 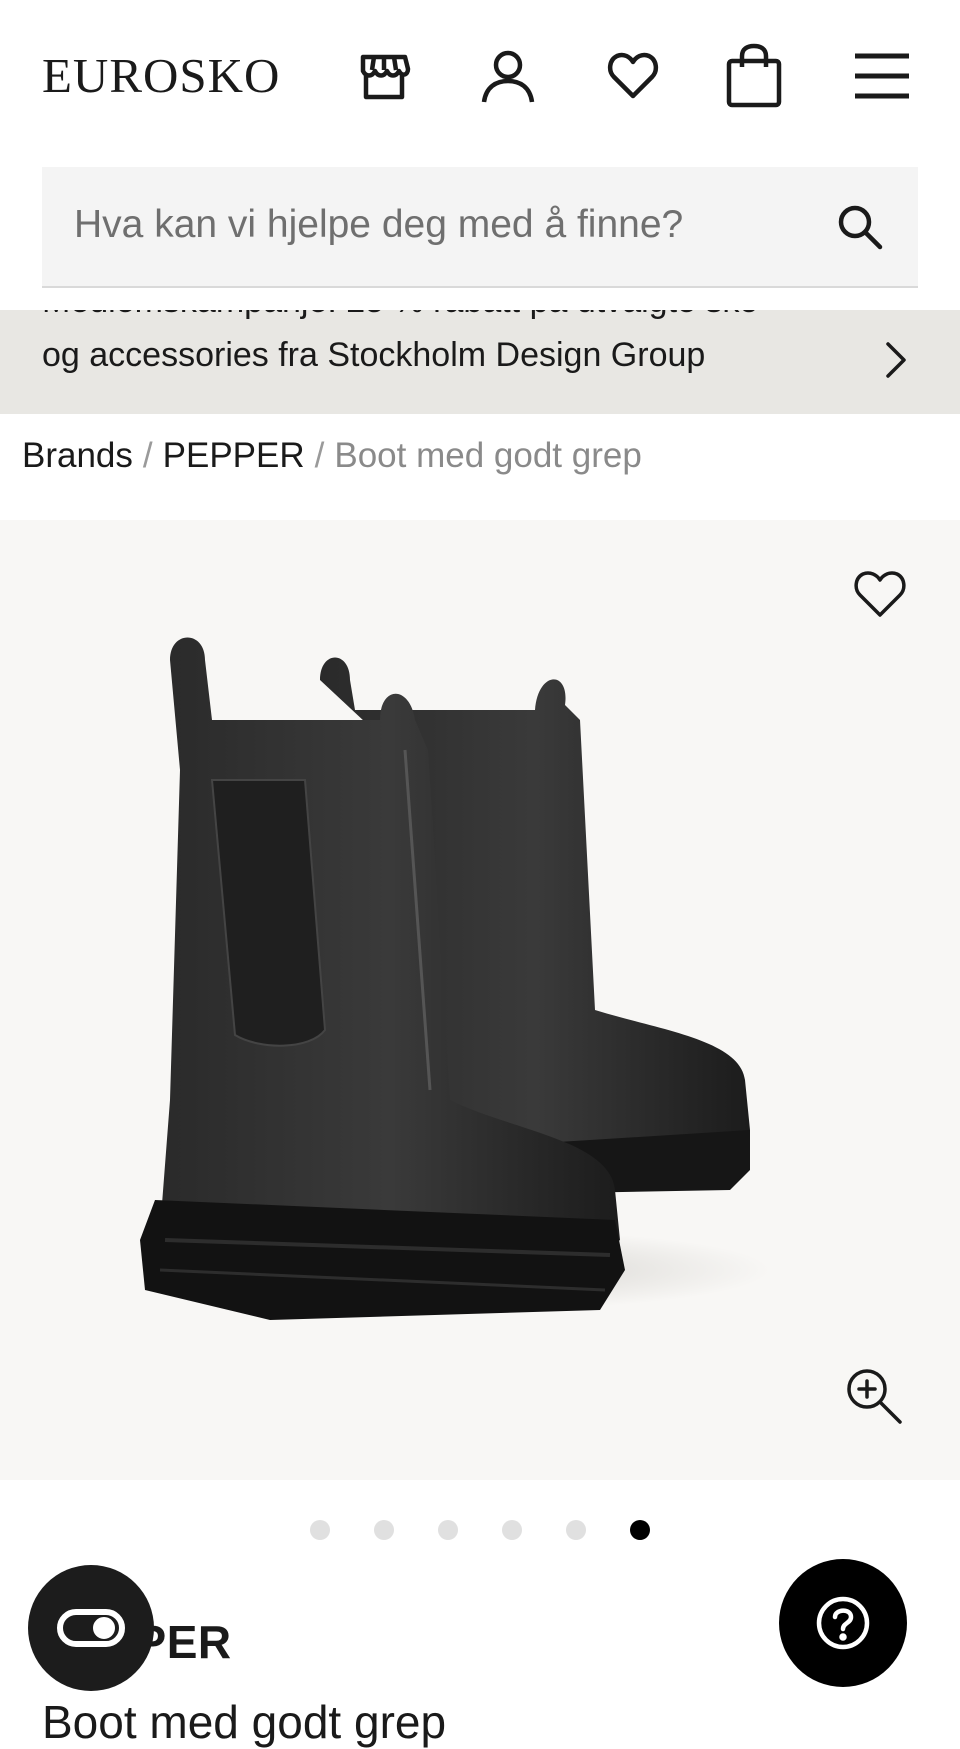 I want to click on zoom-in-icon, so click(x=874, y=1396).